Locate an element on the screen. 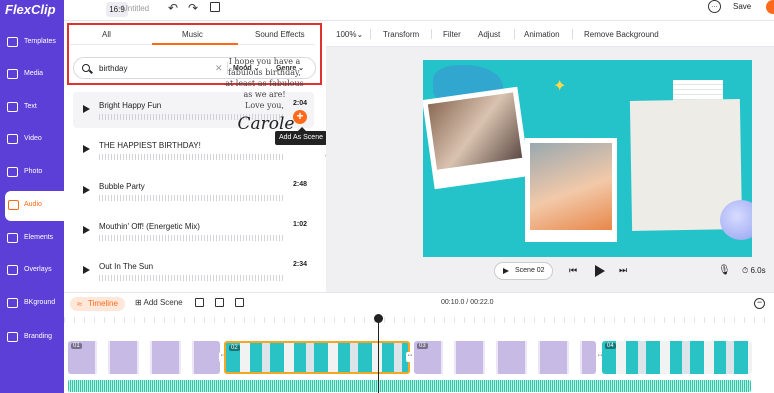 This screenshot has height=393, width=774. transition-icon: ⇔ is located at coordinates (410, 357).